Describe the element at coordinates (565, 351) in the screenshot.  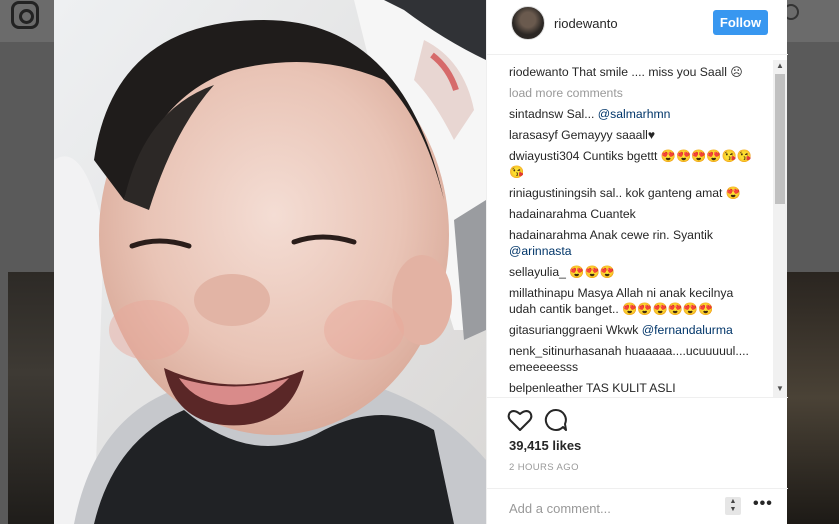
I see `comment-username: nenk_sitinurhasanah` at that location.